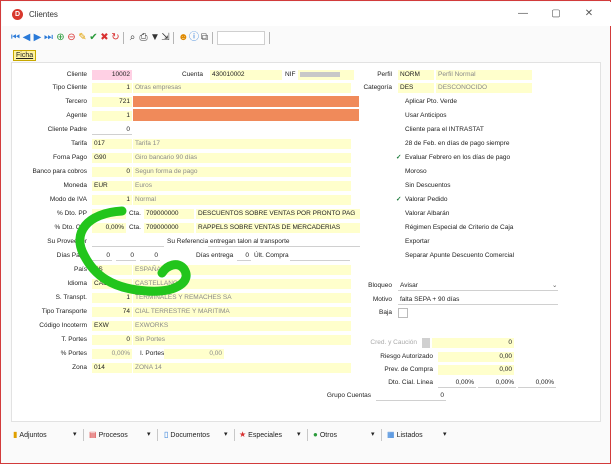  What do you see at coordinates (60, 37) in the screenshot?
I see `add-icon: ⊕` at bounding box center [60, 37].